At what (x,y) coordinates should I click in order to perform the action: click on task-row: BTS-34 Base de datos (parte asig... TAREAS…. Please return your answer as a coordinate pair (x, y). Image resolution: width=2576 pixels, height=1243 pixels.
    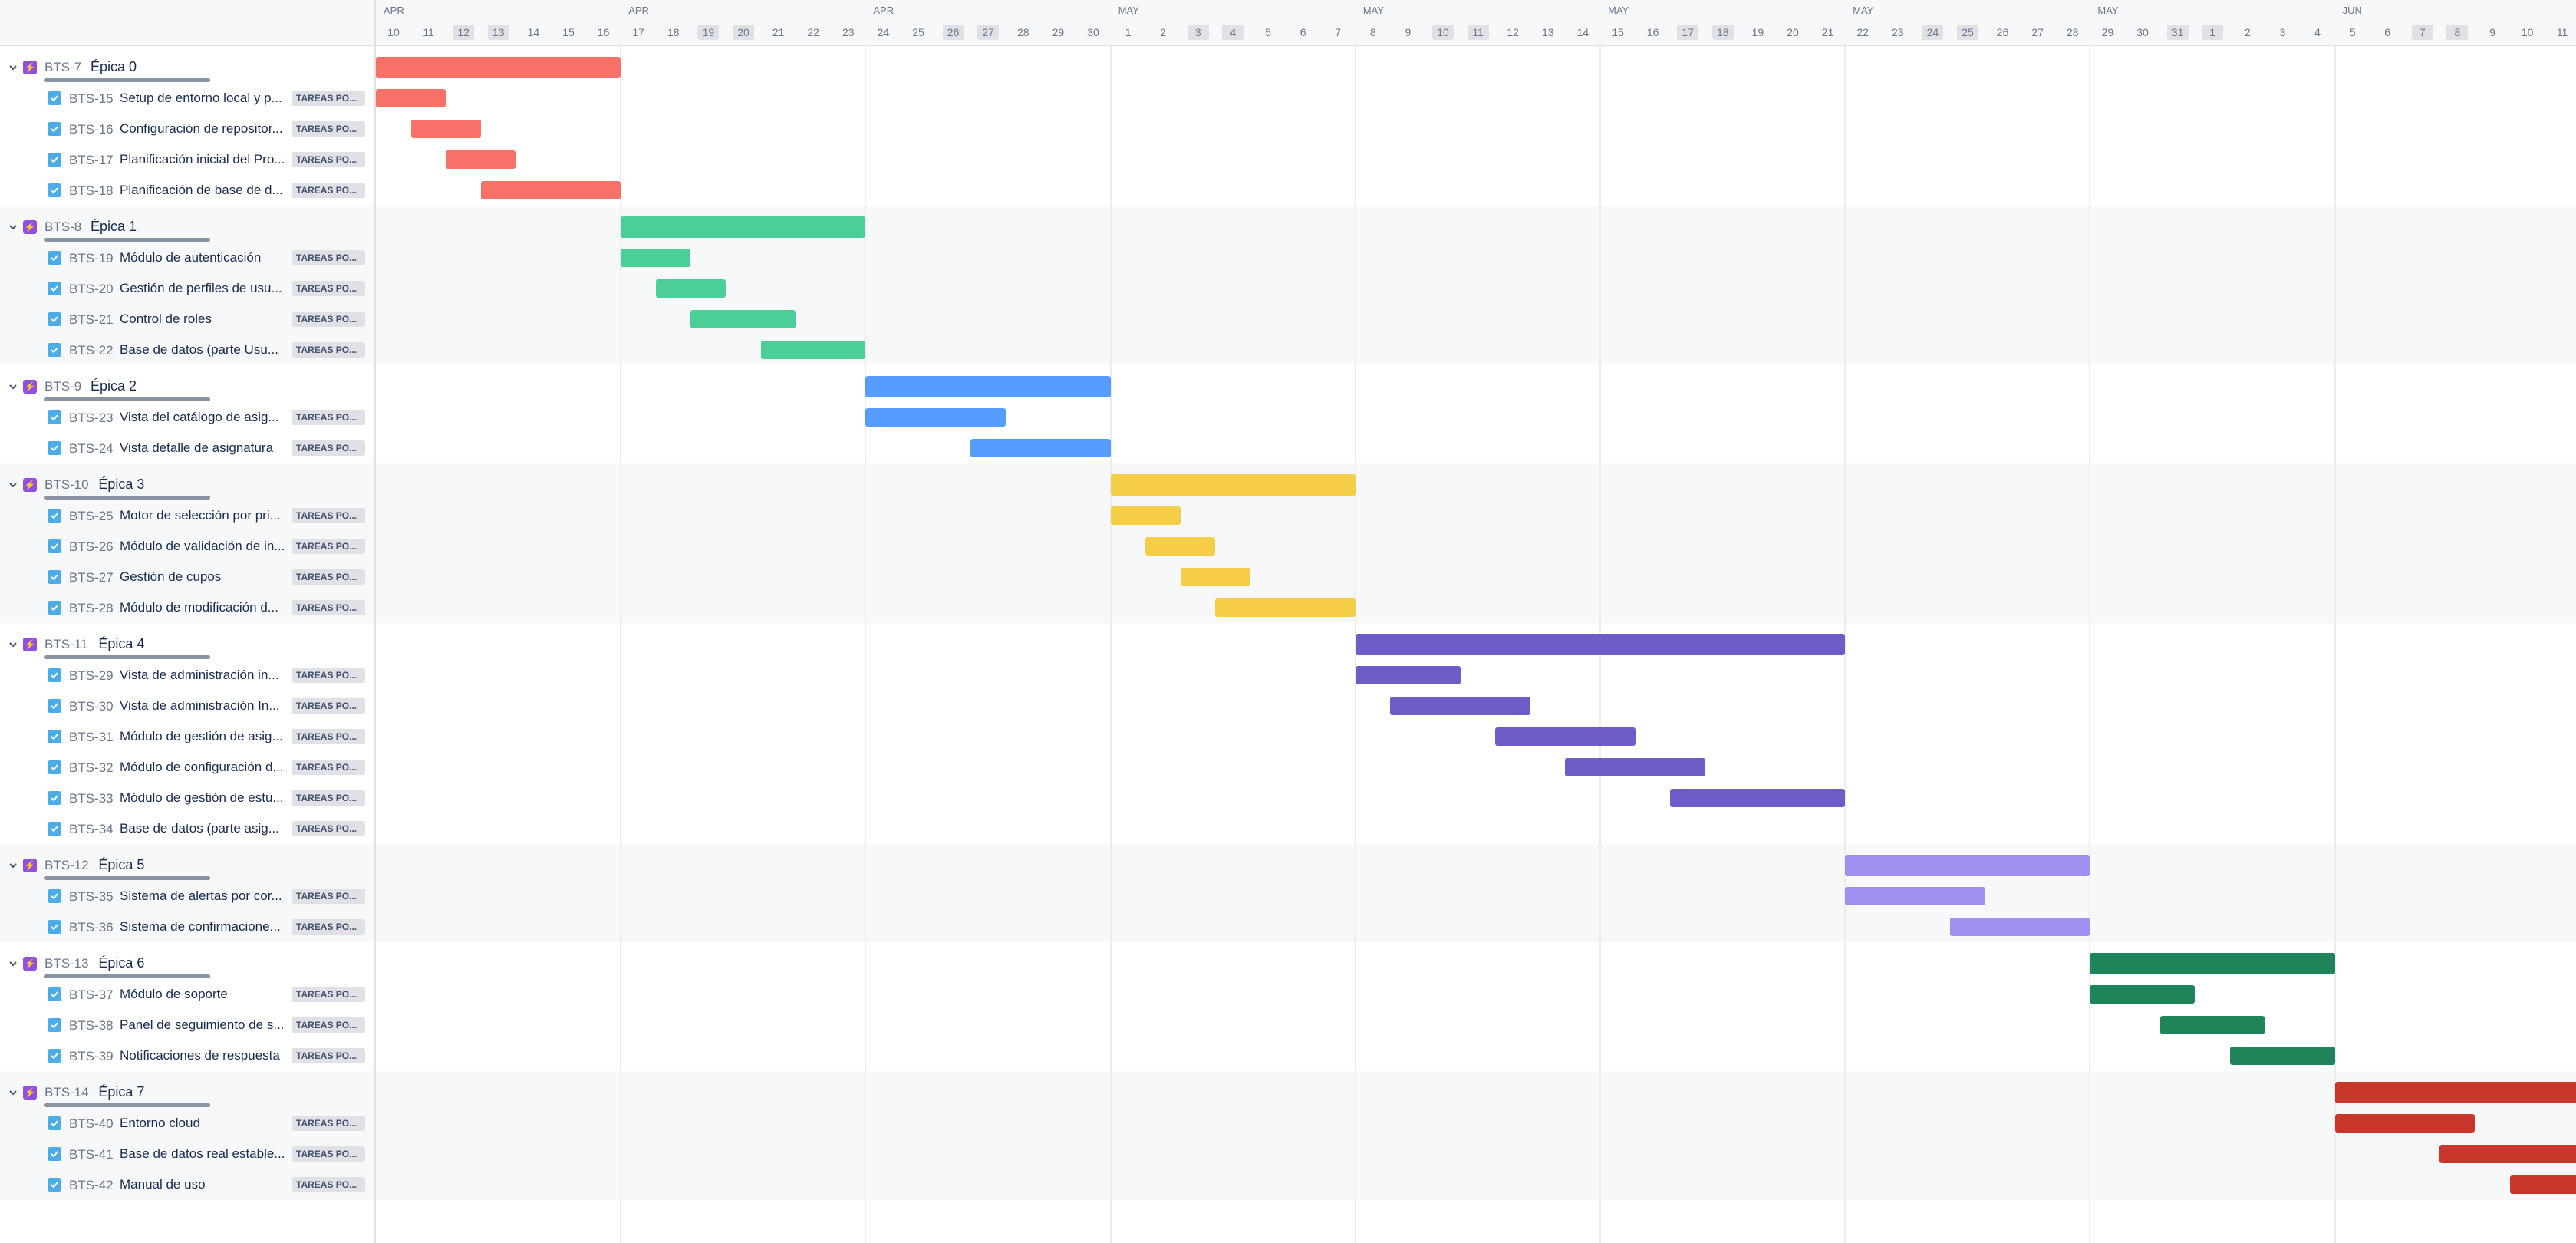
    Looking at the image, I should click on (187, 828).